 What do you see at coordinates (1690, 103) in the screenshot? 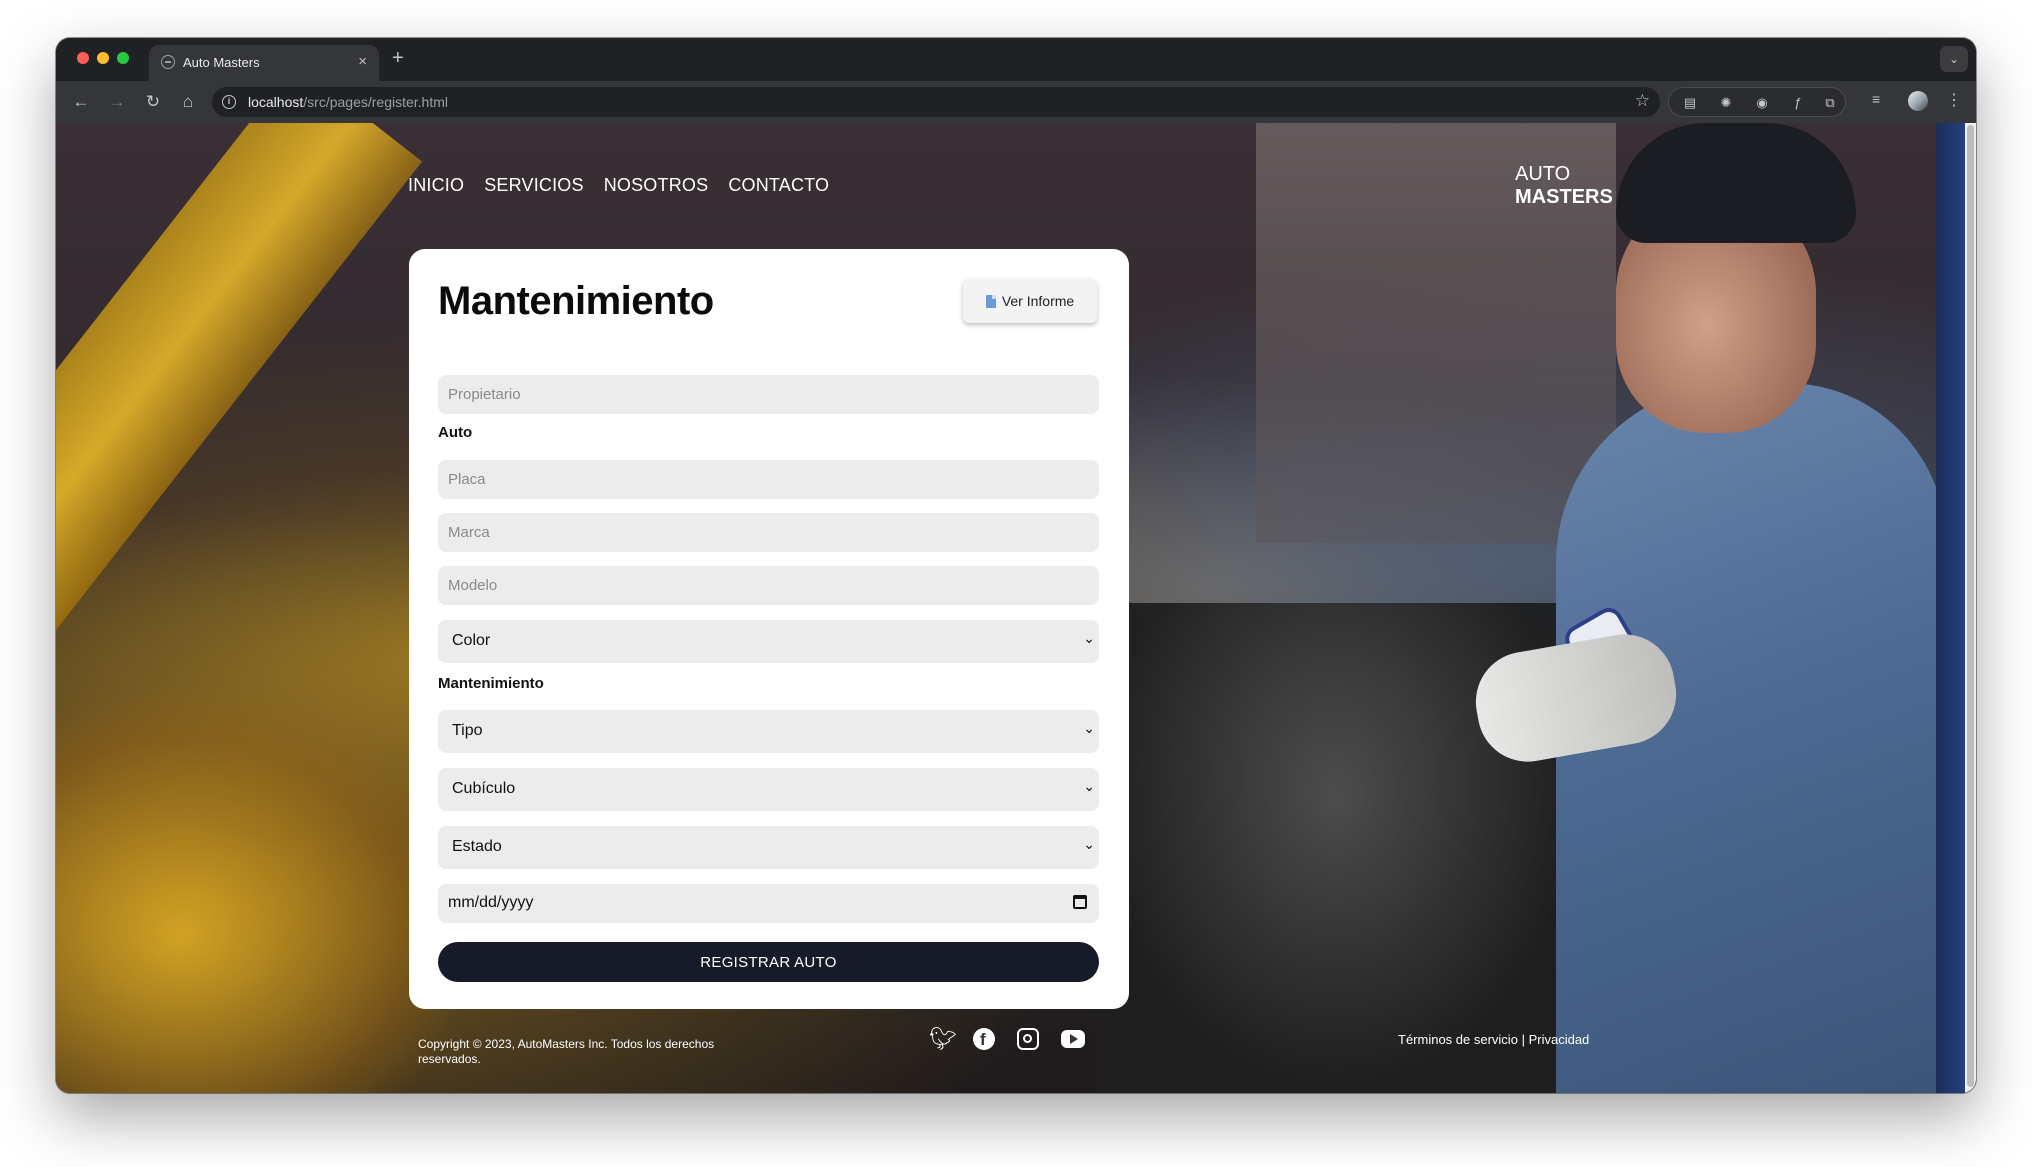
I see `extension-window-icon: ▤` at bounding box center [1690, 103].